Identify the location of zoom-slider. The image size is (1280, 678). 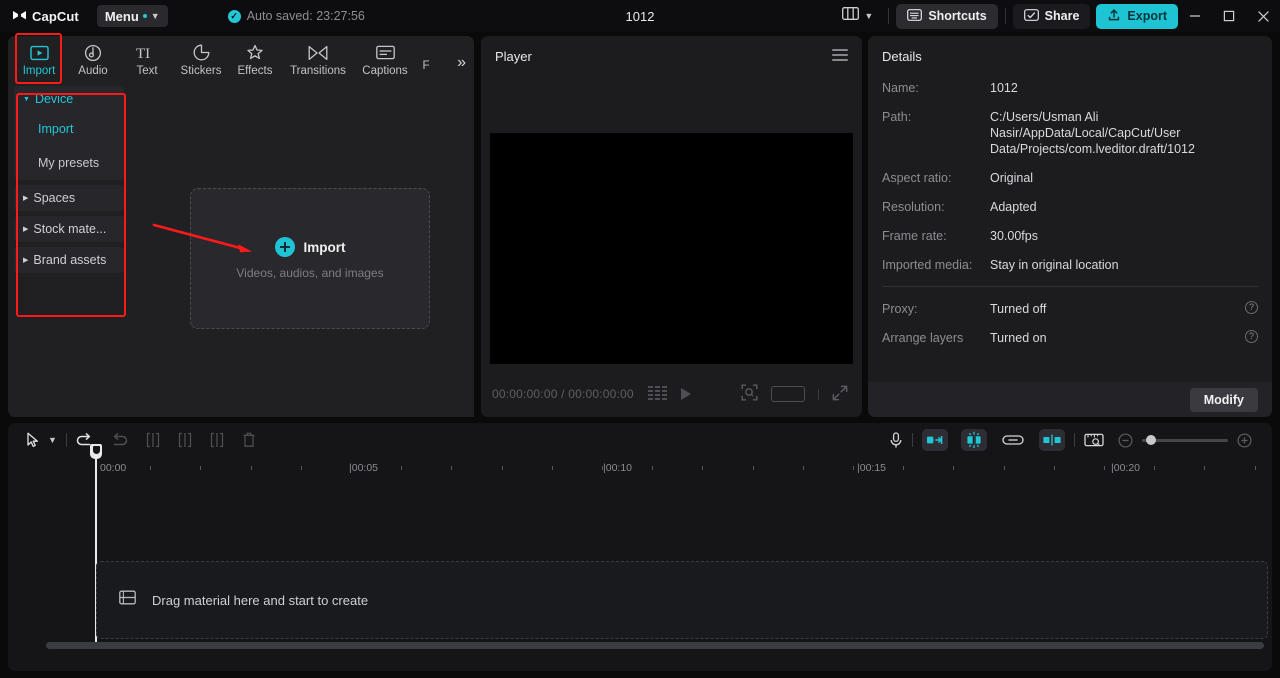
(1185, 440).